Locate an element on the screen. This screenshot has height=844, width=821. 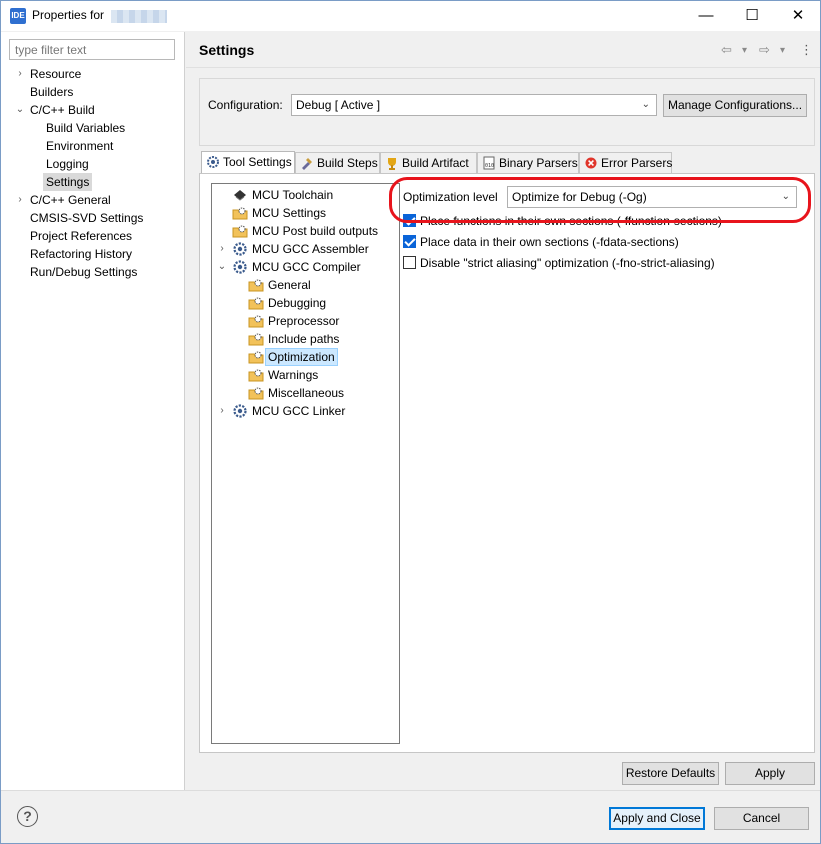
app-icon: IDE is located at coordinates (18, 16).